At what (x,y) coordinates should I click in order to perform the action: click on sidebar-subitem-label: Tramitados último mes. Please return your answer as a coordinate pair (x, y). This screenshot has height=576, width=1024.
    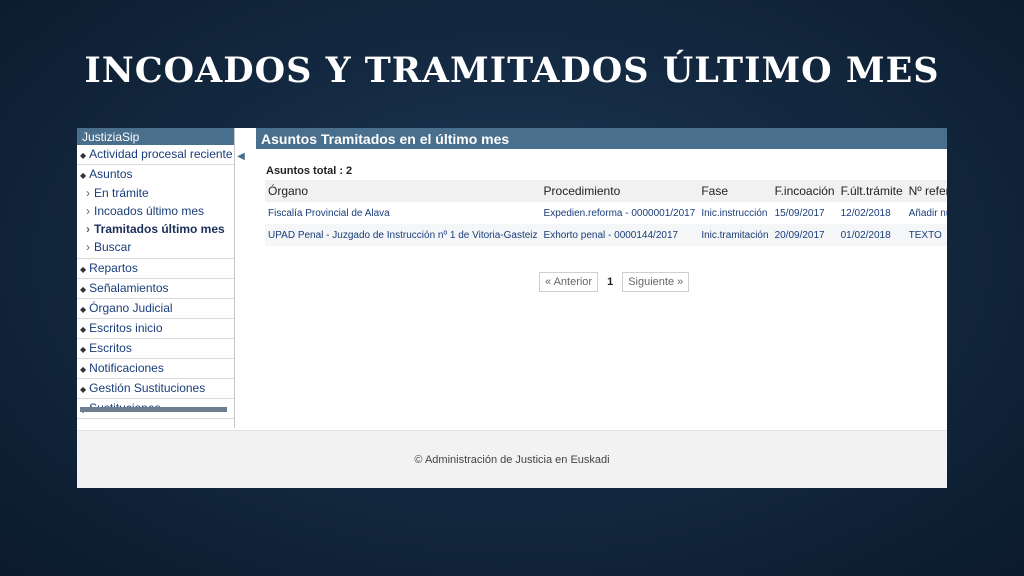
    Looking at the image, I should click on (159, 229).